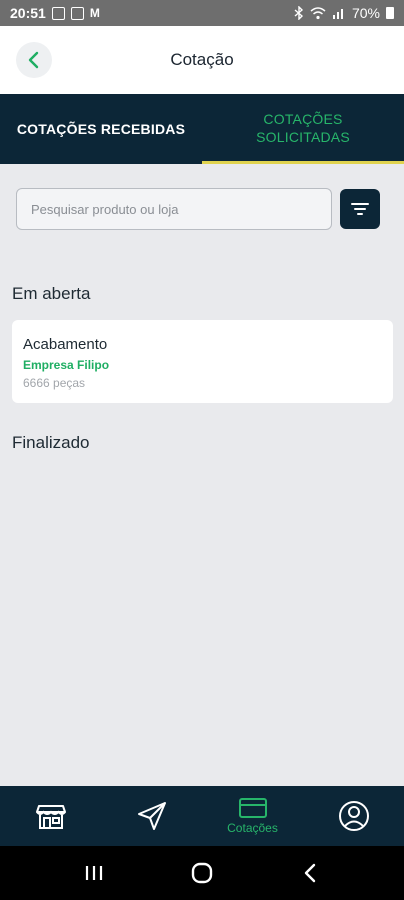  I want to click on nav-item-profile, so click(353, 816).